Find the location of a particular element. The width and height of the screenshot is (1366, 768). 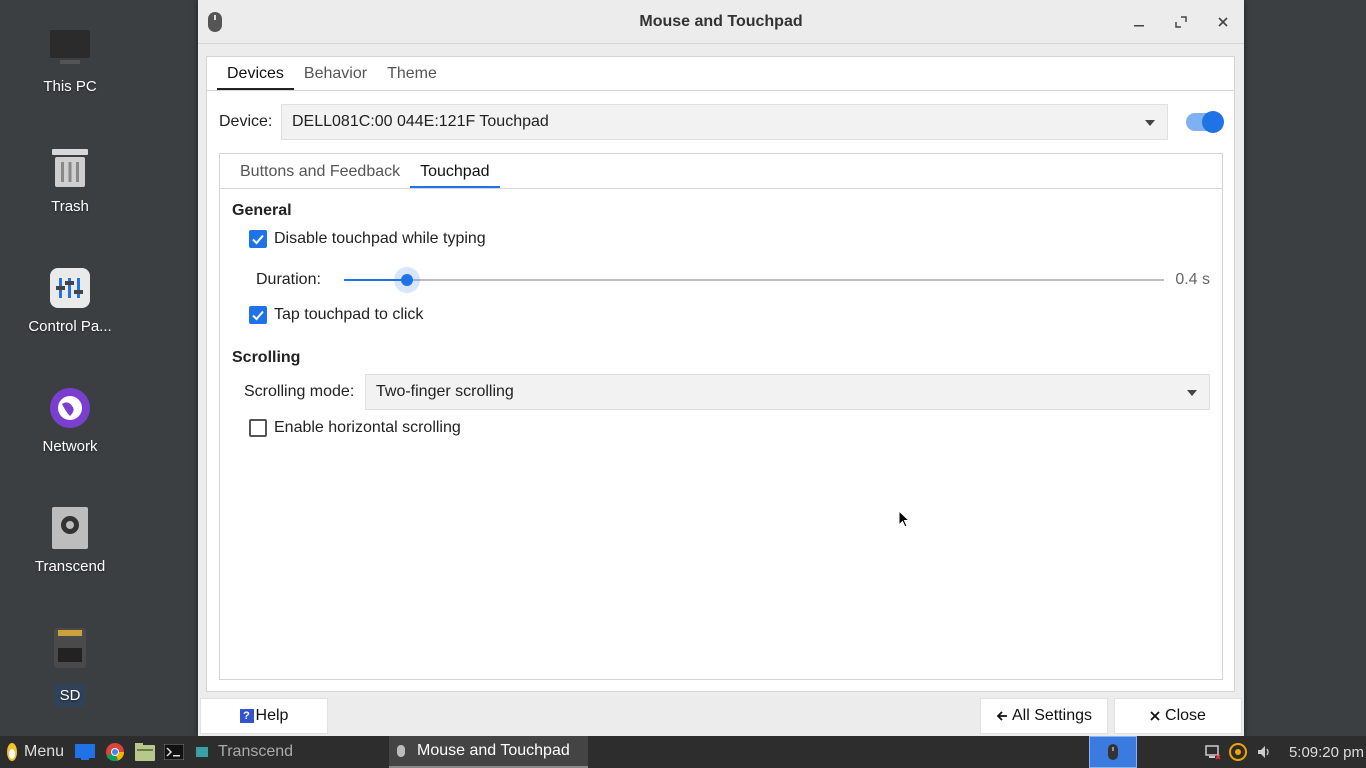

show-desktop-button is located at coordinates (85, 752).